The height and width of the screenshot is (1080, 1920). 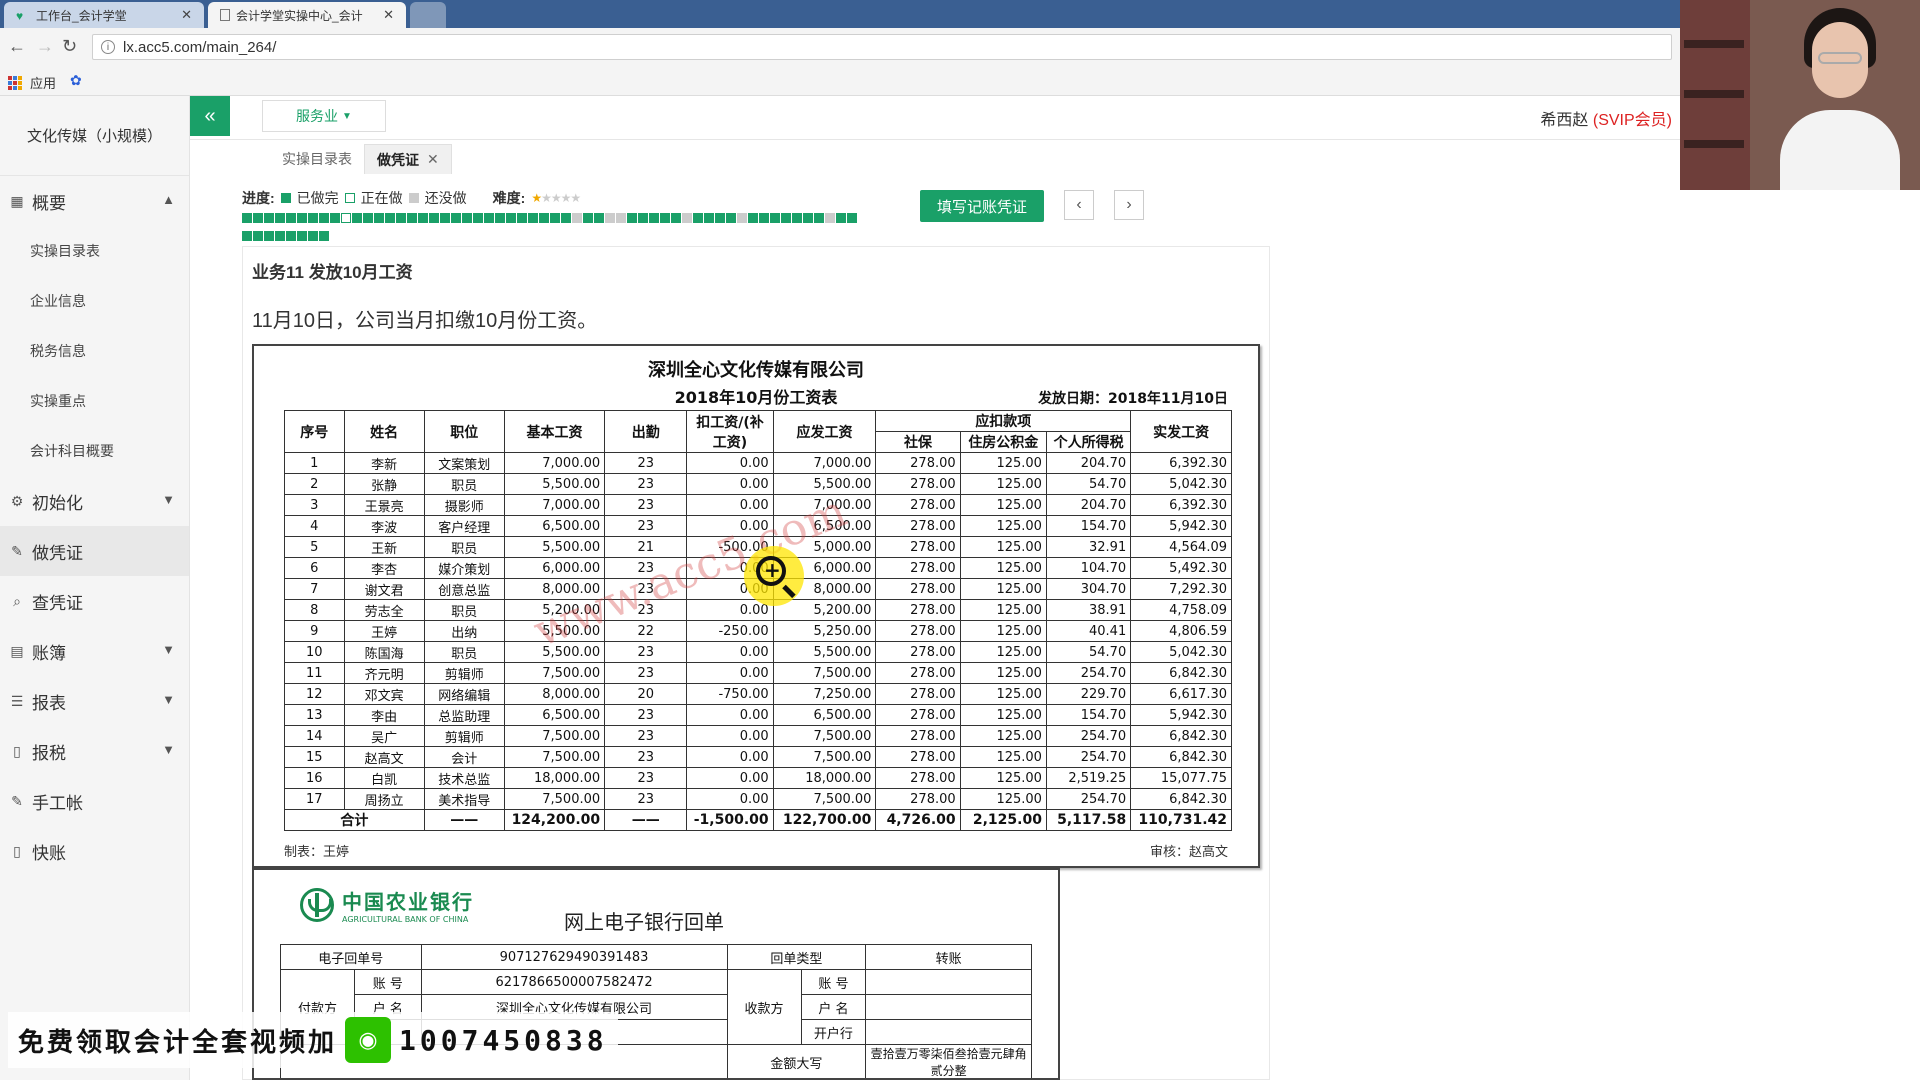 I want to click on sidebar-item-check-voucher: ⌕ 查凭证, so click(x=94, y=601).